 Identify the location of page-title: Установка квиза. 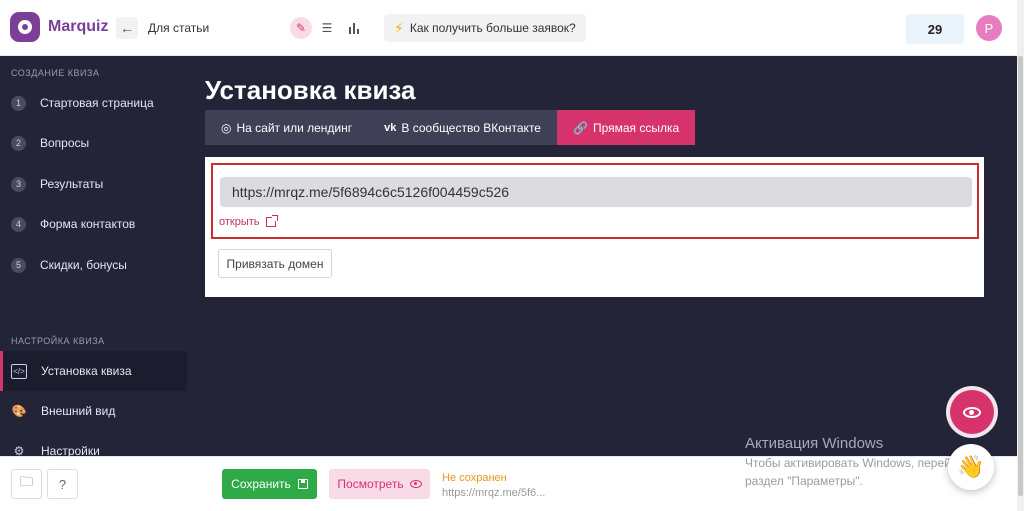
(310, 90).